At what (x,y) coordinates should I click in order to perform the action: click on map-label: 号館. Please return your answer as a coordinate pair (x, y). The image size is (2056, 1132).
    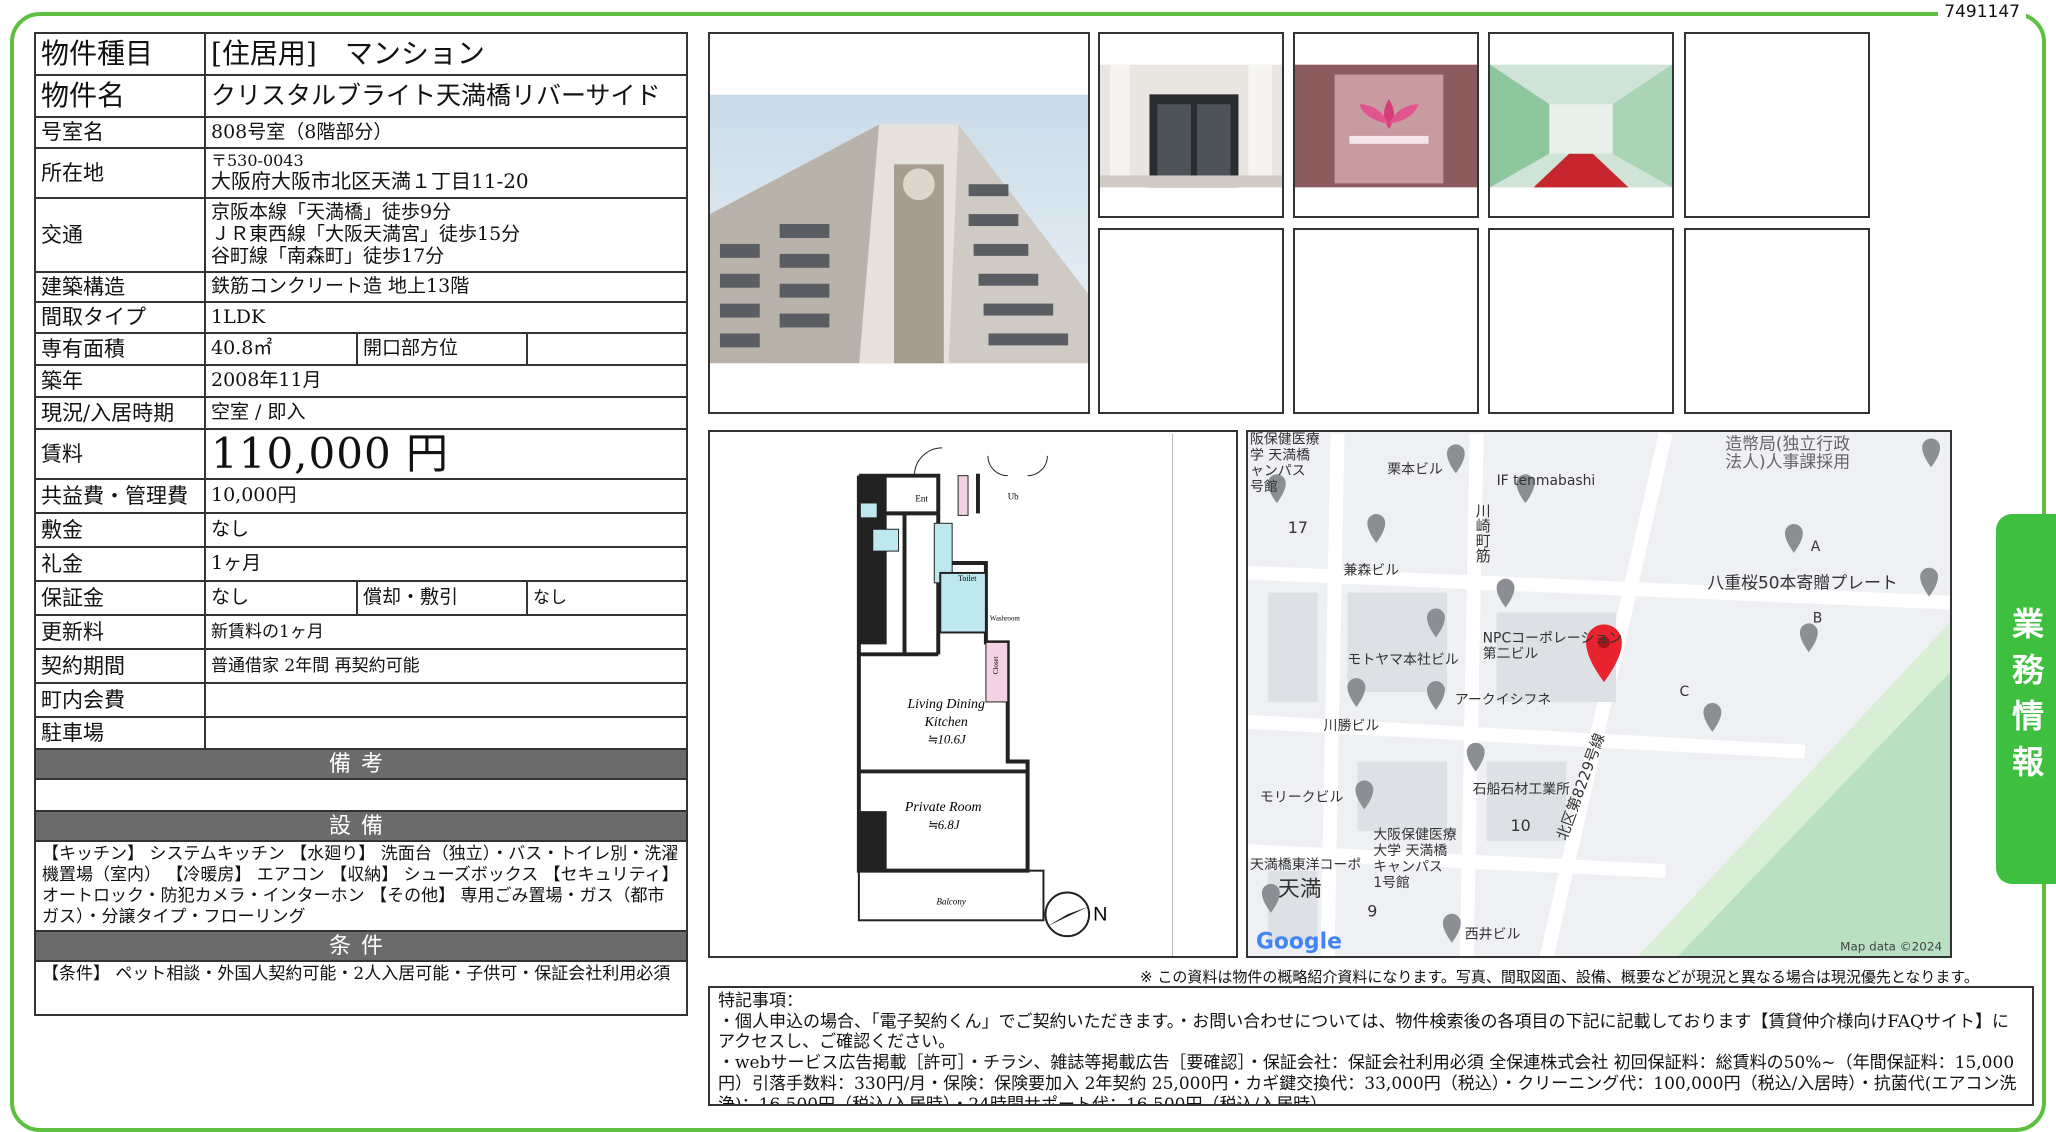
    Looking at the image, I should click on (1264, 487).